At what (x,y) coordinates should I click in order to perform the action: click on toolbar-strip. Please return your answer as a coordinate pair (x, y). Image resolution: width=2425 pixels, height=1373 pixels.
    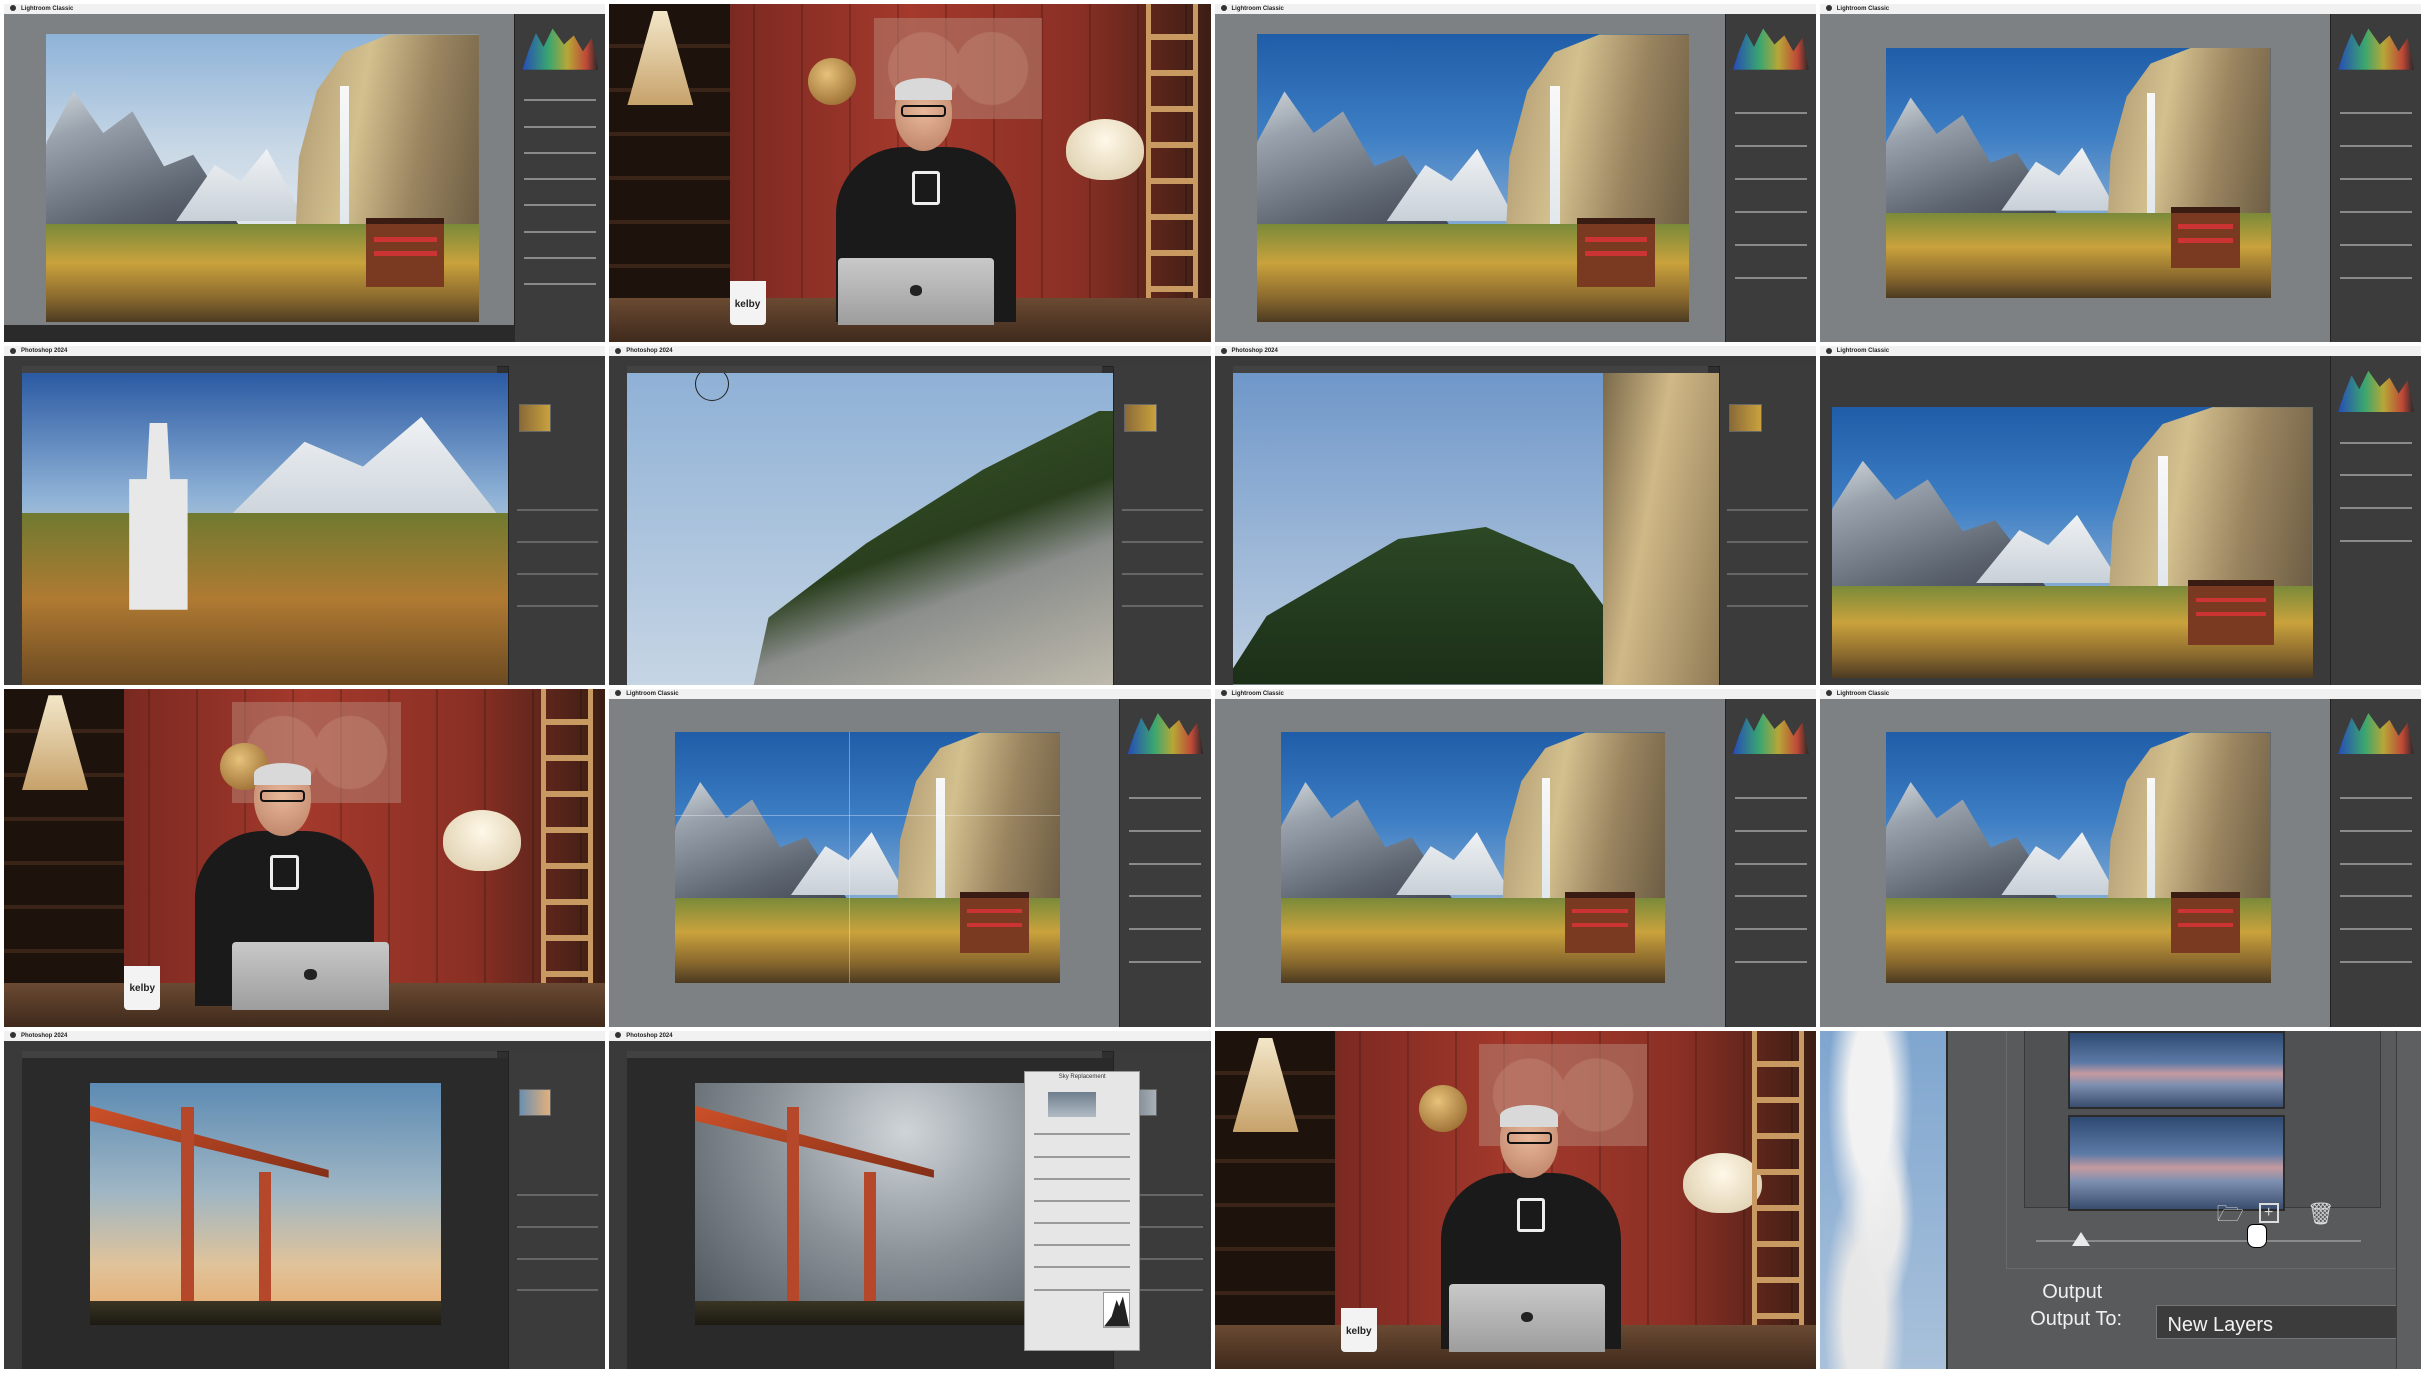
    Looking at the image, I should click on (260, 334).